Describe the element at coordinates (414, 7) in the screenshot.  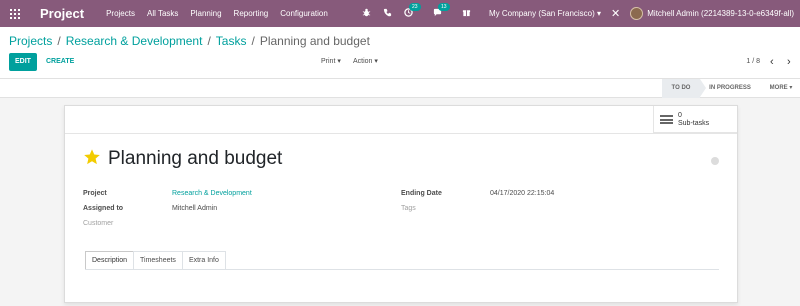
I see `activity-badge: 23` at that location.